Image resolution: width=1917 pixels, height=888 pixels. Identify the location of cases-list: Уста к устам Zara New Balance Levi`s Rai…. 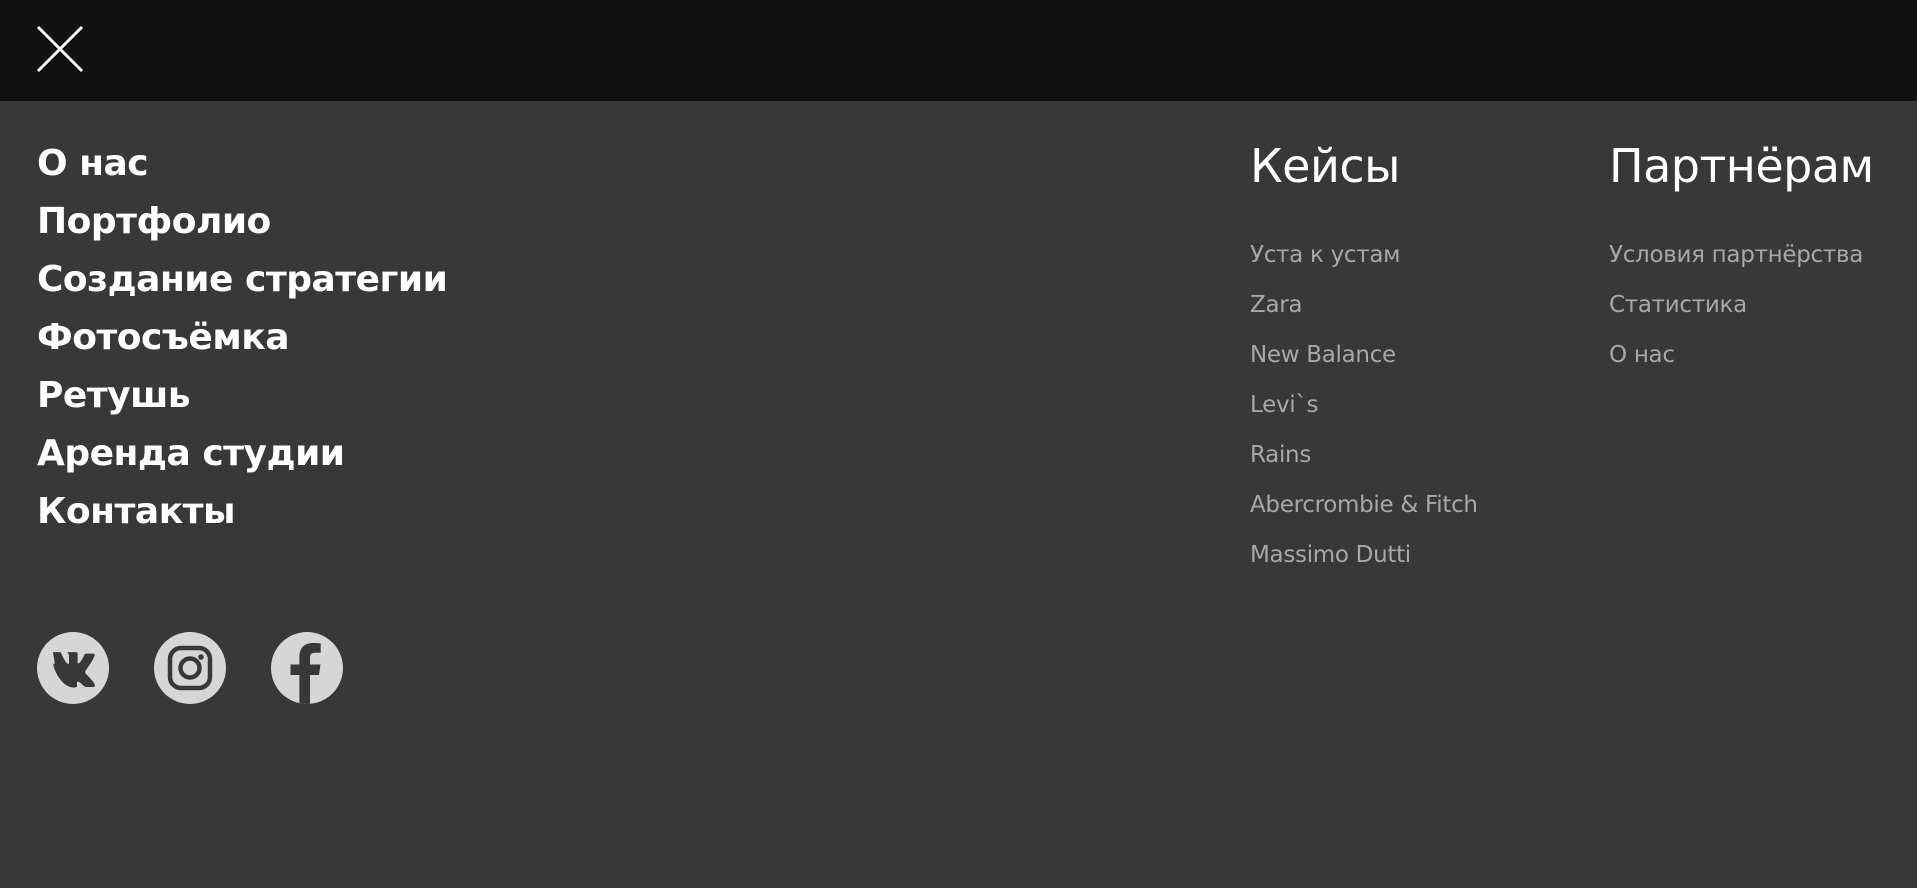
(1364, 405).